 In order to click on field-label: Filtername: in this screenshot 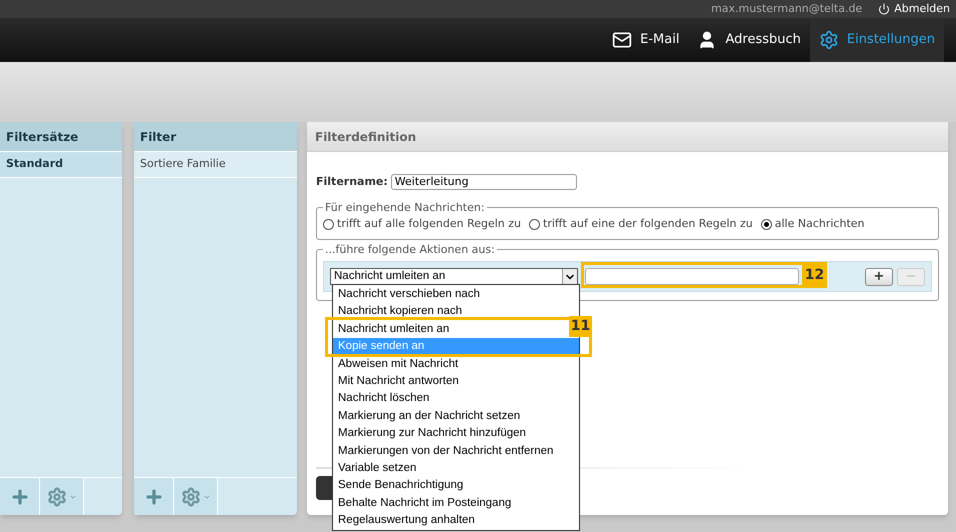, I will do `click(352, 182)`.